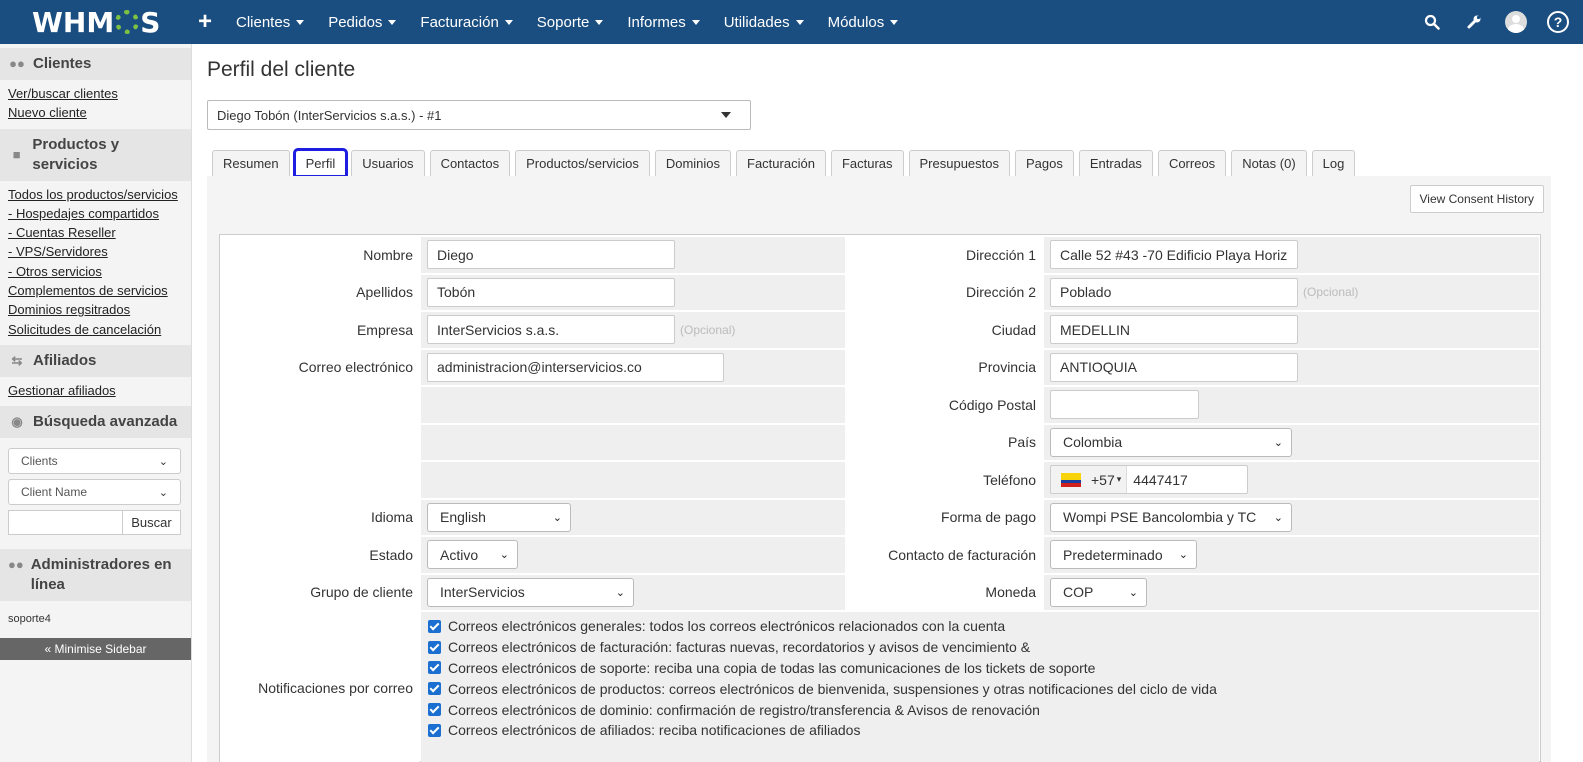 The image size is (1583, 762). What do you see at coordinates (95, 232) in the screenshot?
I see `sidebar-link-reseller: - Cuentas Reseller` at bounding box center [95, 232].